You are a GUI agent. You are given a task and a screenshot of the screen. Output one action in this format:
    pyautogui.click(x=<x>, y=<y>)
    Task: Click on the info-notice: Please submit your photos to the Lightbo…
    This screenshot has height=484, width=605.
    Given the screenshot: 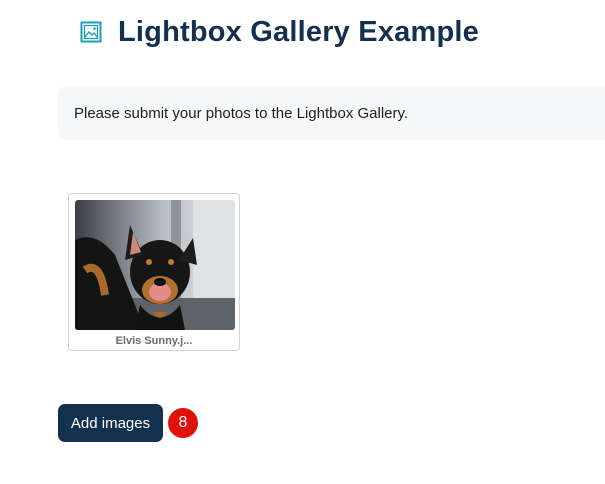 What is the action you would take?
    pyautogui.click(x=331, y=113)
    